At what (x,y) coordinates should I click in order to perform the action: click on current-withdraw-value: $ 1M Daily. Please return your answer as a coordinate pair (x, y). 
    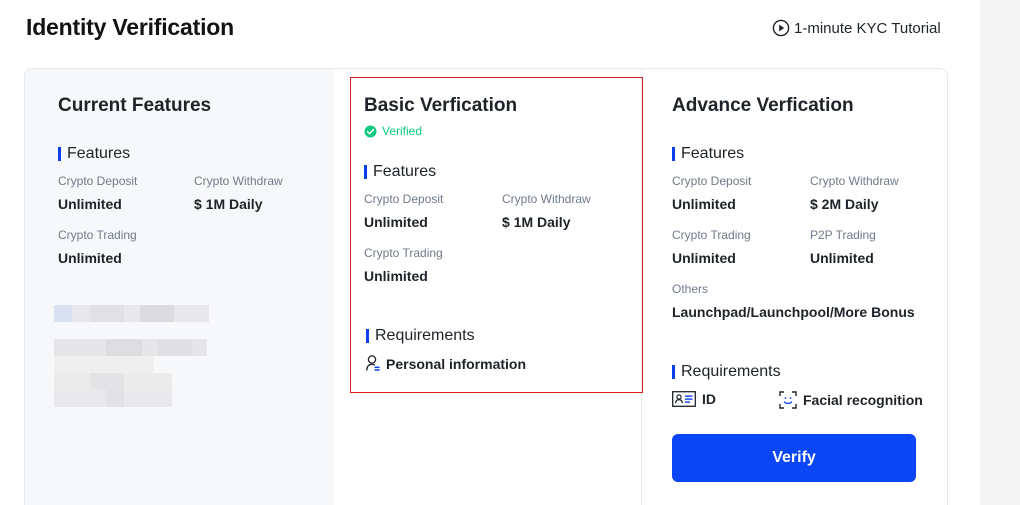
    Looking at the image, I should click on (228, 204).